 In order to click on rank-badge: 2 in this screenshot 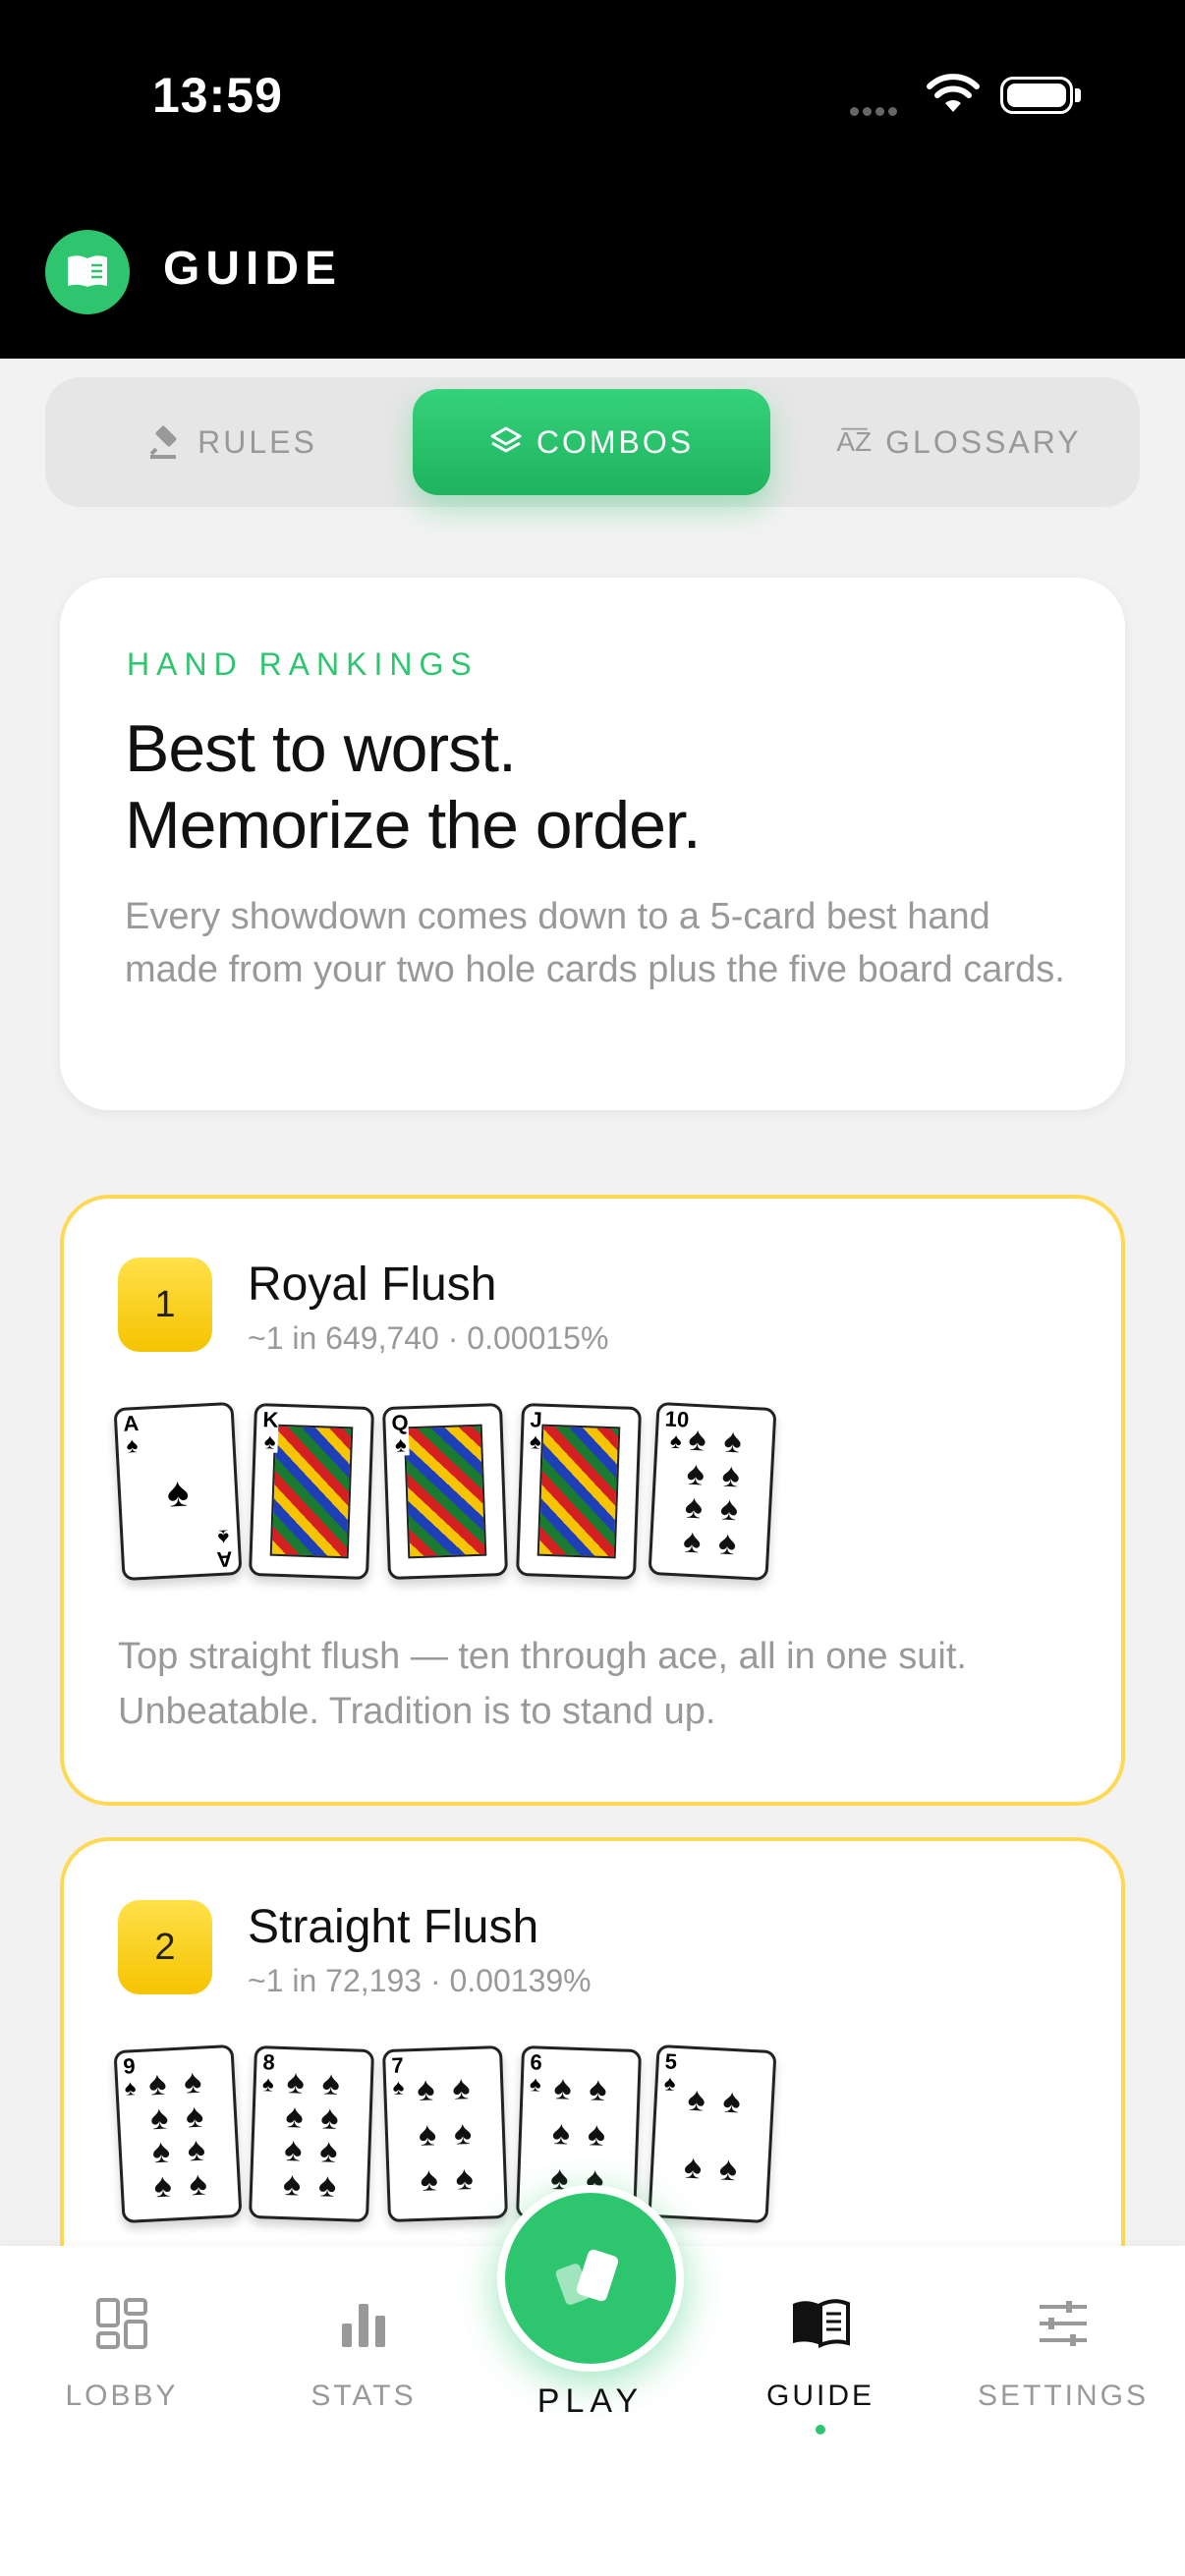, I will do `click(165, 1947)`.